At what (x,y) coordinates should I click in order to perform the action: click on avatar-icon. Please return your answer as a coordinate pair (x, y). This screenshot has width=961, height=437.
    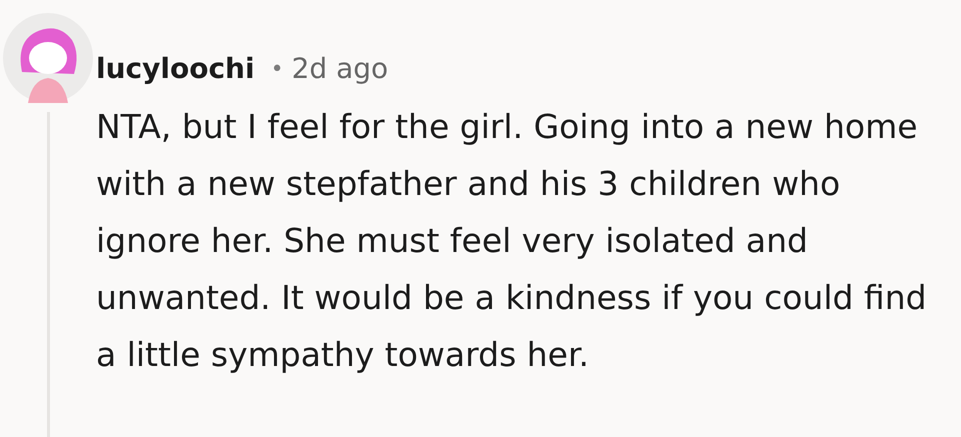
    Looking at the image, I should click on (48, 58).